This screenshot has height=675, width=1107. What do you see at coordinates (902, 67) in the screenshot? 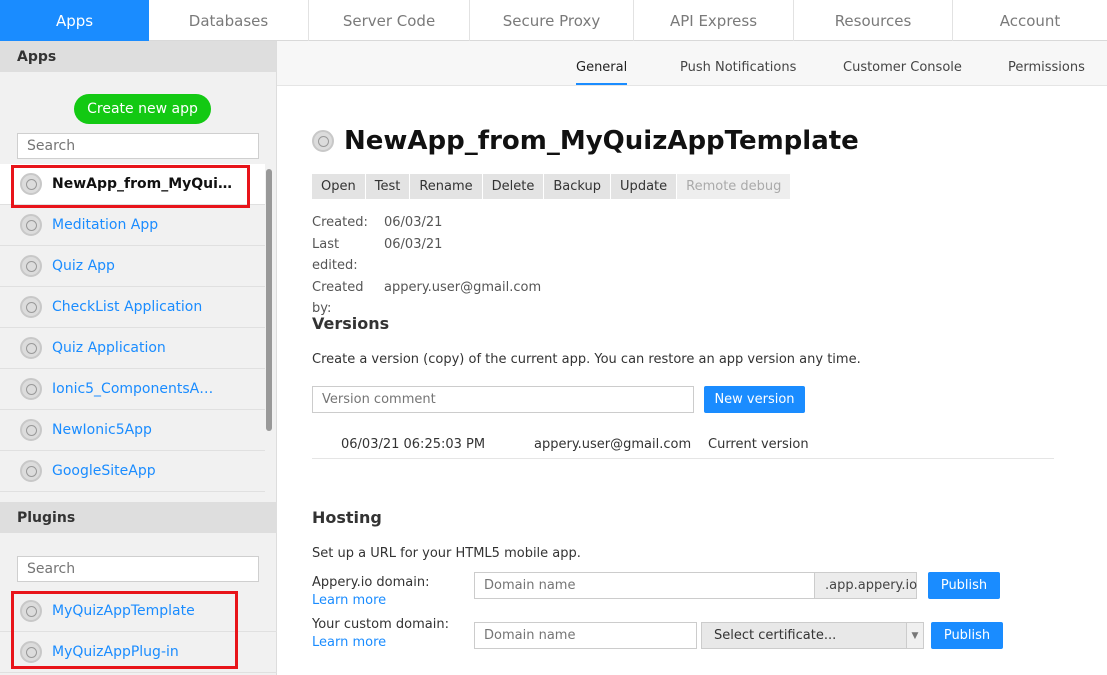
I see `subtab-customer-console: Customer Console` at bounding box center [902, 67].